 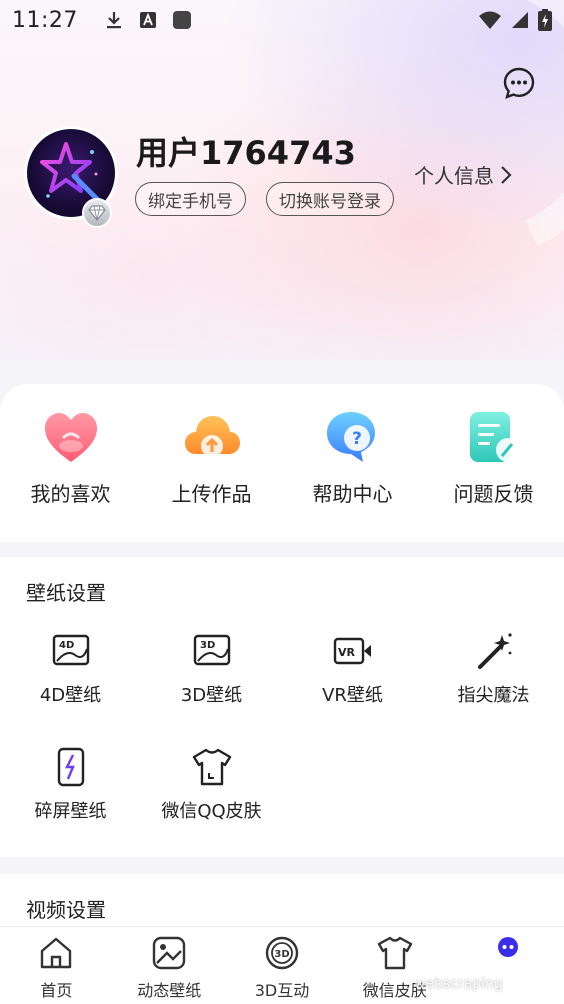 I want to click on watermark: webscraping, so click(x=458, y=984).